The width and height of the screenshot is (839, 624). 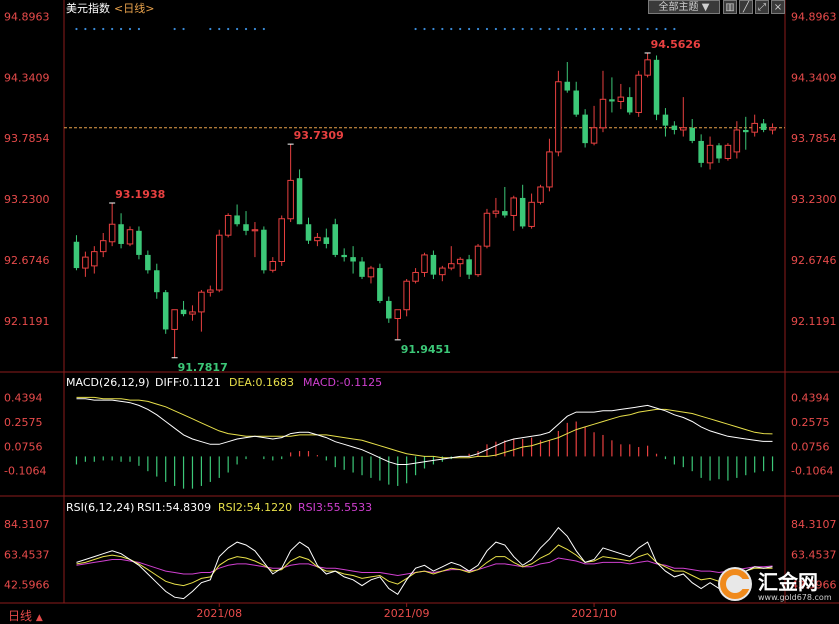 What do you see at coordinates (27, 138) in the screenshot?
I see `price-tick-left: 93.7854` at bounding box center [27, 138].